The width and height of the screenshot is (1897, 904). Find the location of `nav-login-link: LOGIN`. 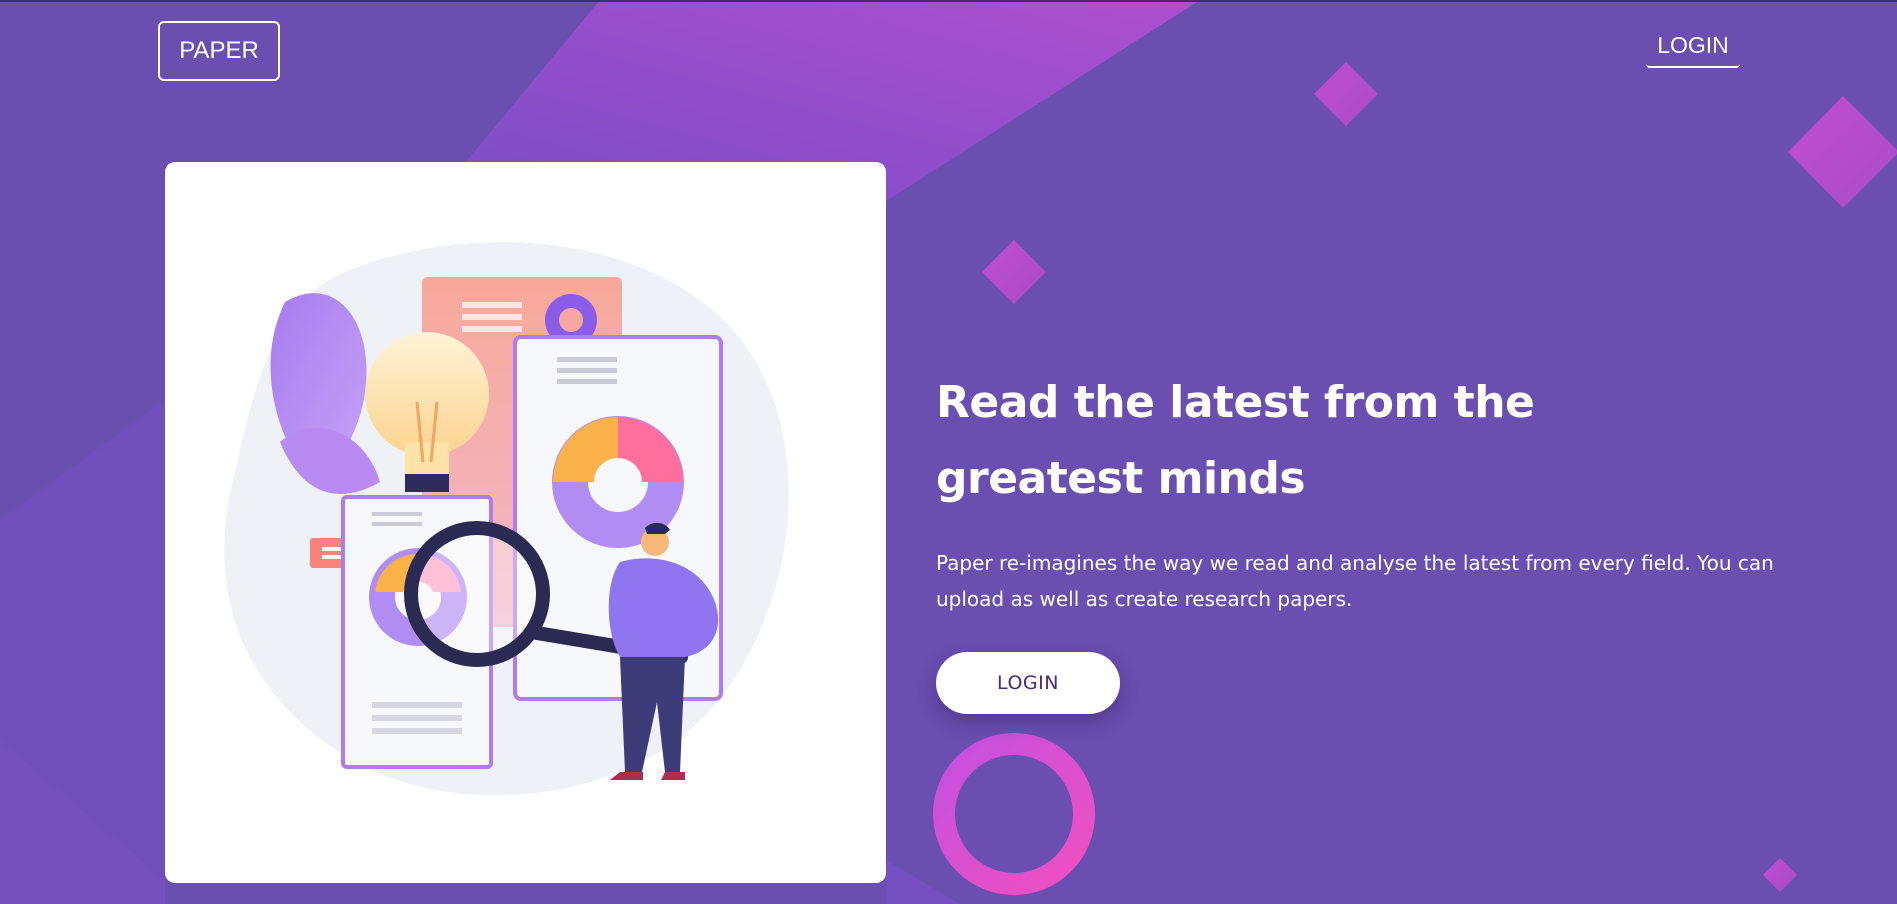

nav-login-link: LOGIN is located at coordinates (1693, 48).